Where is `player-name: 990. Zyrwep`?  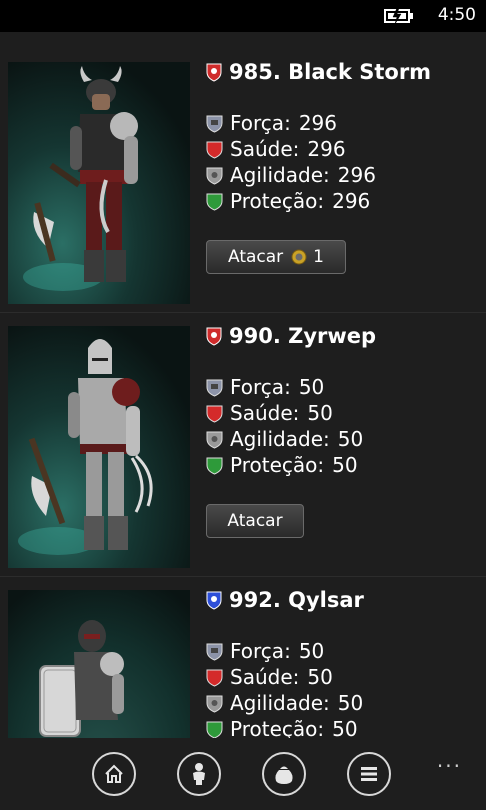 player-name: 990. Zyrwep is located at coordinates (303, 336).